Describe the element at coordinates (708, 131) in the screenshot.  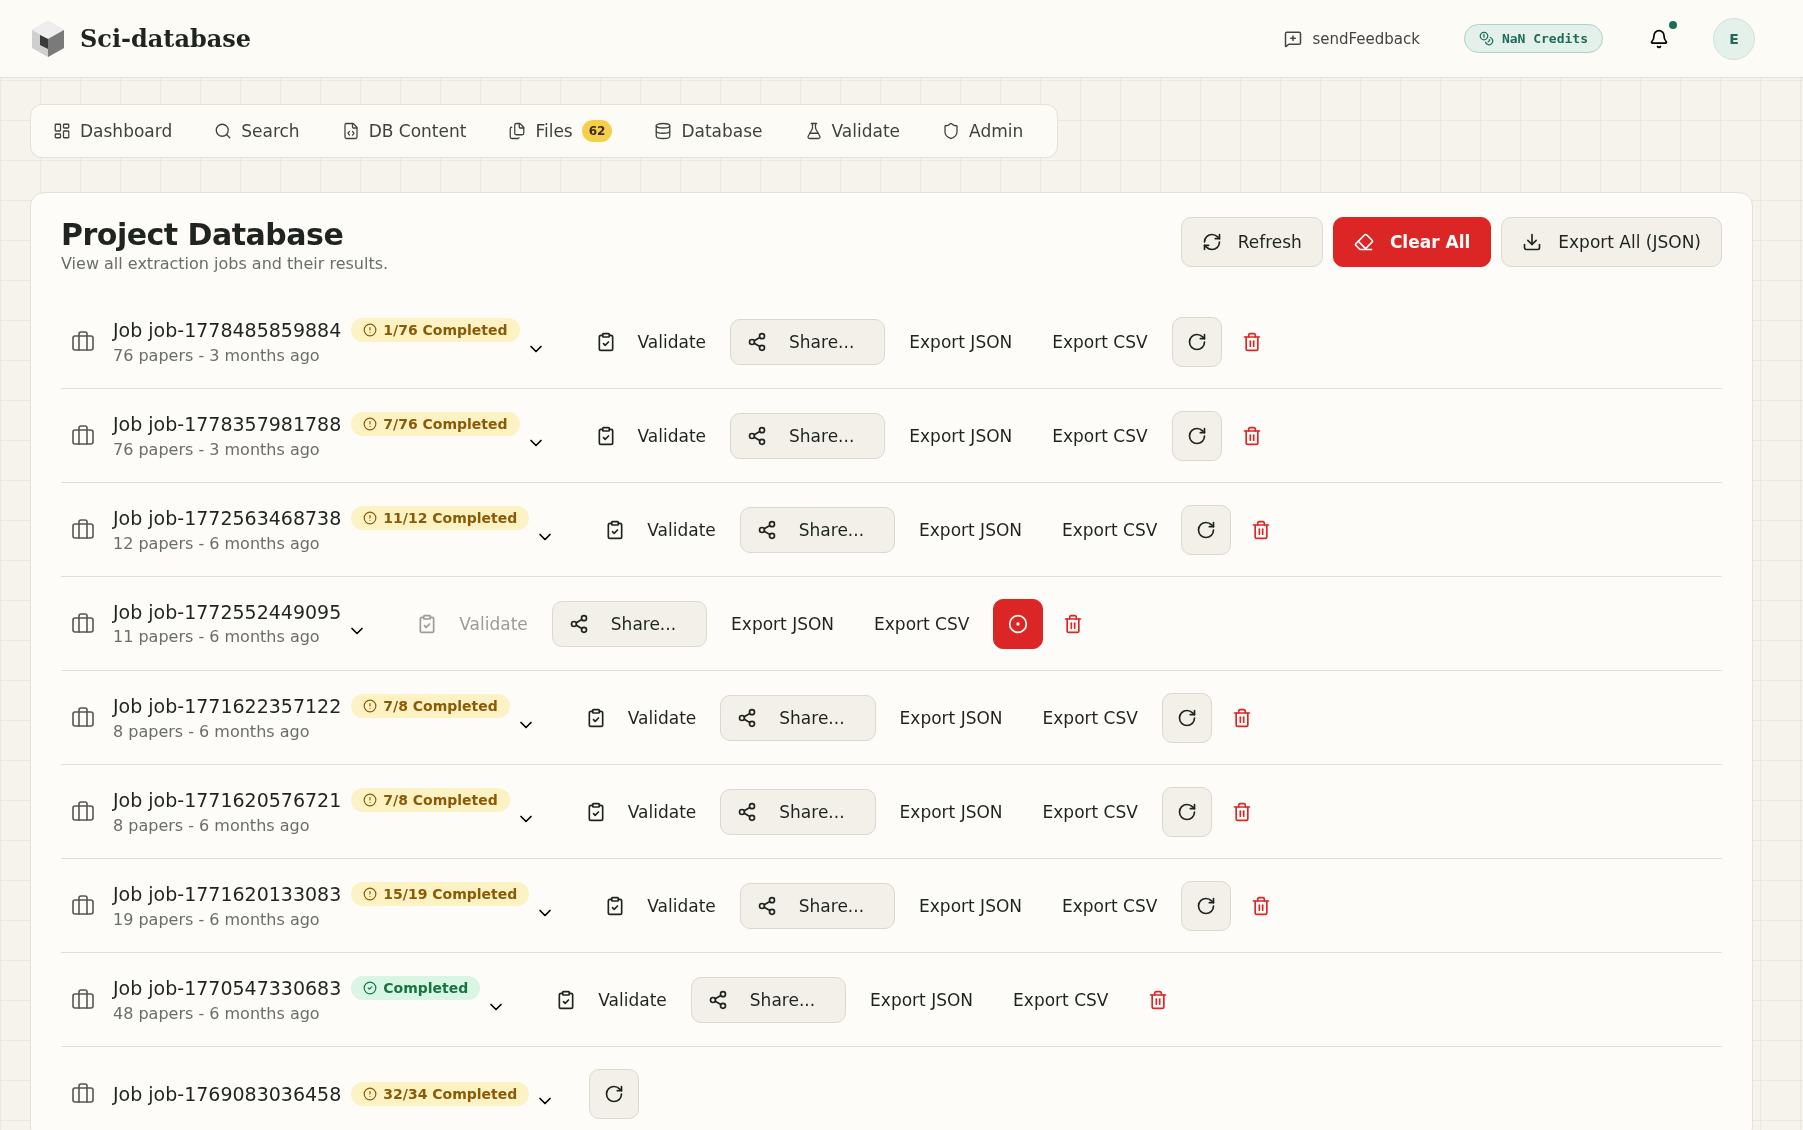
I see `nav-tab: Database` at that location.